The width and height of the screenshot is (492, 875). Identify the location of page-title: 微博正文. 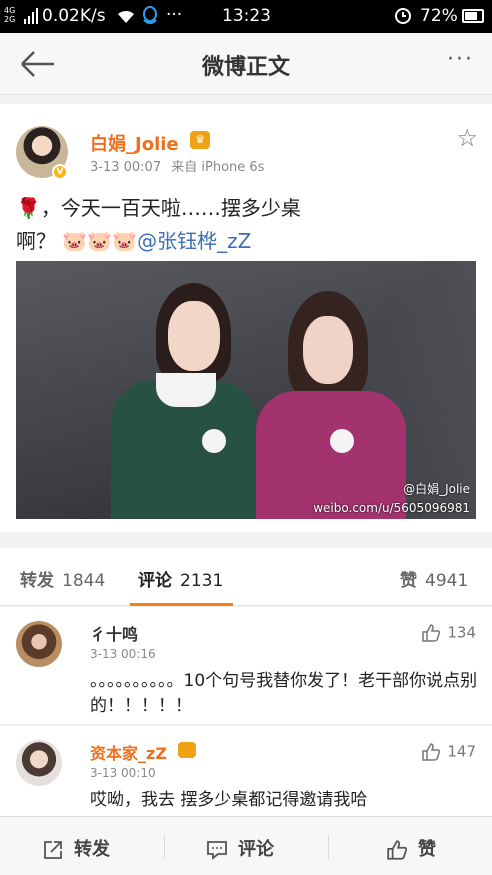
(245, 67).